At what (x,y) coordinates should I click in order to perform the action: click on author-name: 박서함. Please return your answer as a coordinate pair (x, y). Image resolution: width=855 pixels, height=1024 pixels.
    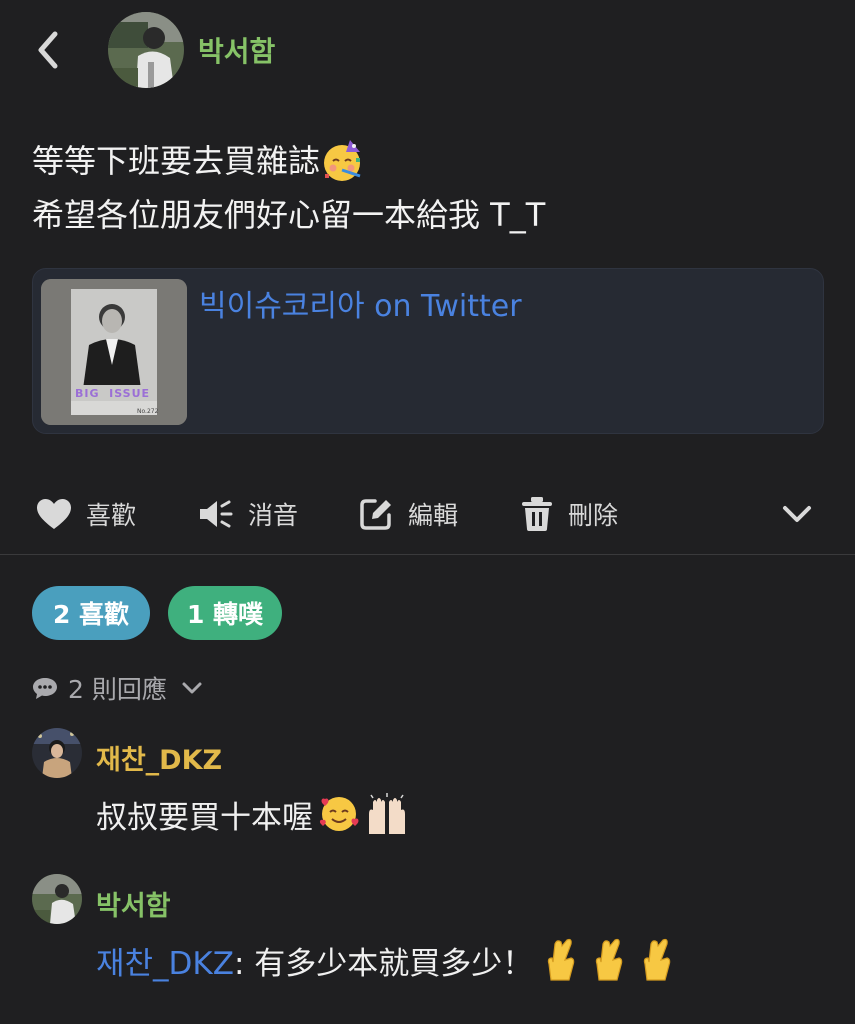
    Looking at the image, I should click on (236, 50).